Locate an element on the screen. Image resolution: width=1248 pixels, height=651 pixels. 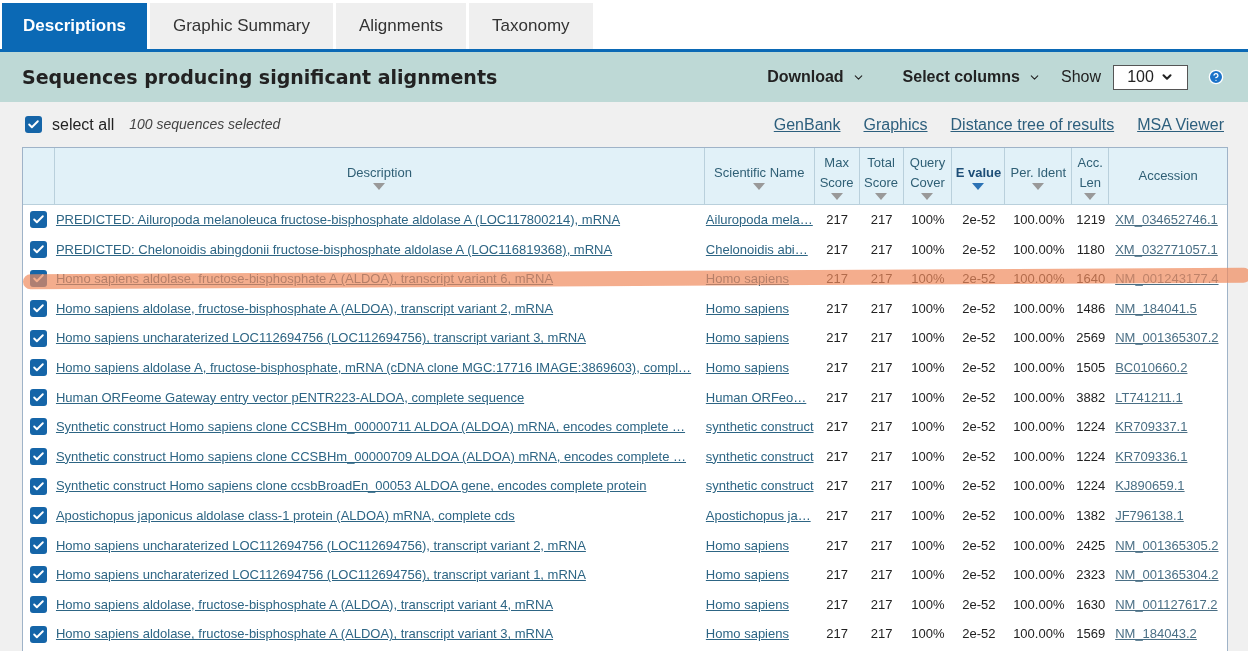
accession-link: NM_184041.5 is located at coordinates (1156, 308).